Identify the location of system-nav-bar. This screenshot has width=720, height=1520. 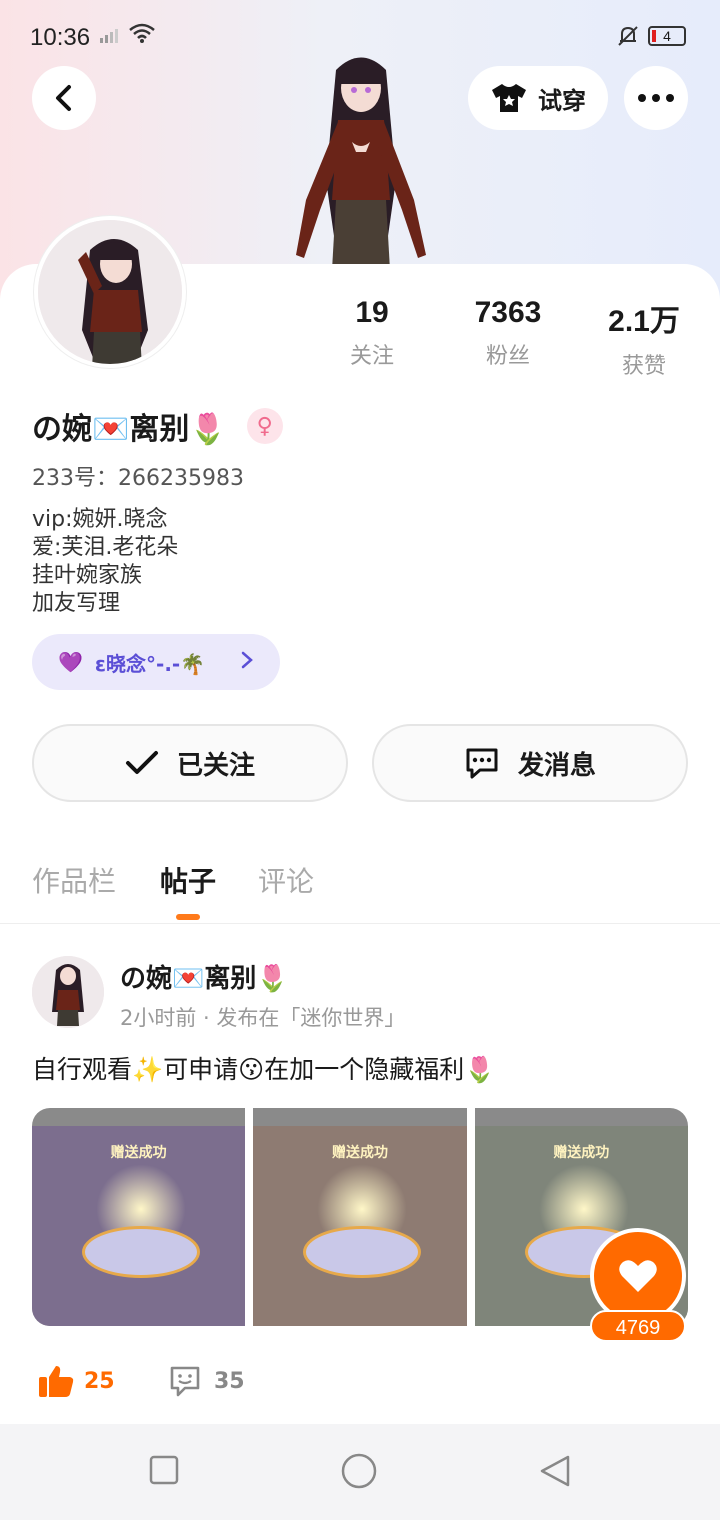
(360, 1472).